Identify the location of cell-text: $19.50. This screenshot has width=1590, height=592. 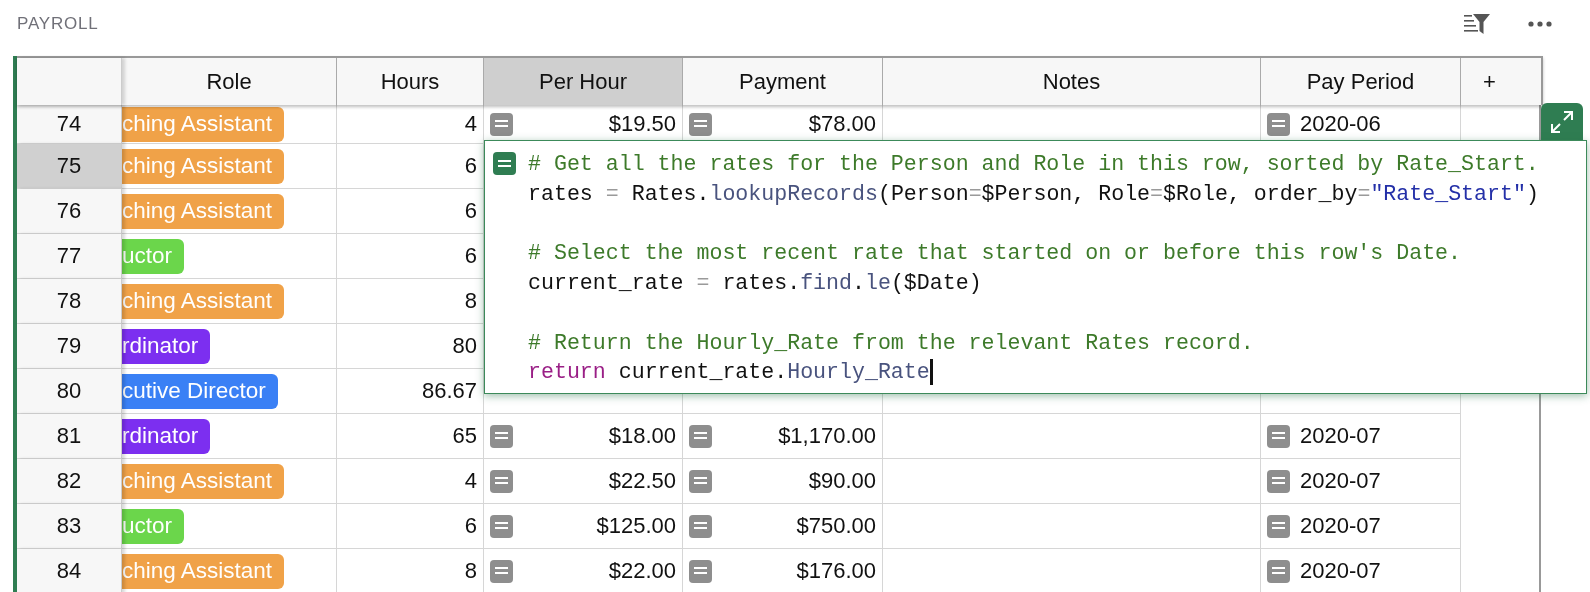
(642, 124).